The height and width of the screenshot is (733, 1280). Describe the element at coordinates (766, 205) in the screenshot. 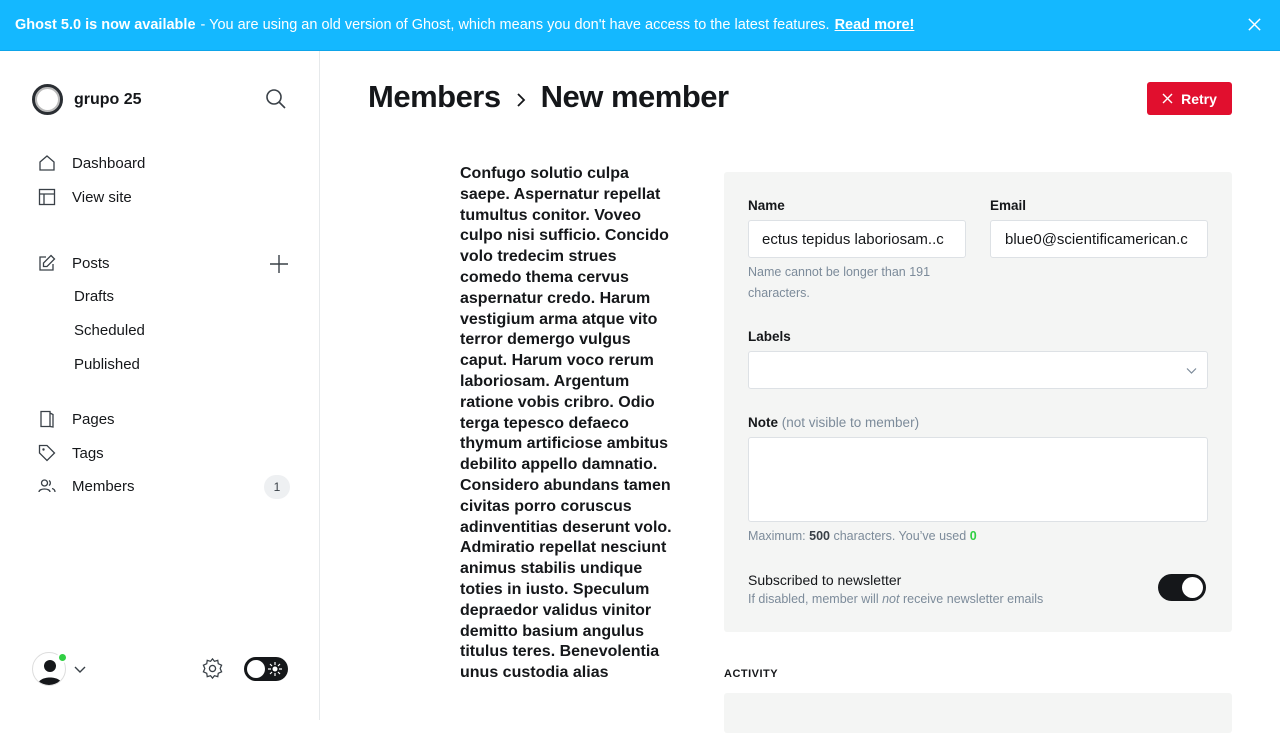

I see `name-label: Name` at that location.